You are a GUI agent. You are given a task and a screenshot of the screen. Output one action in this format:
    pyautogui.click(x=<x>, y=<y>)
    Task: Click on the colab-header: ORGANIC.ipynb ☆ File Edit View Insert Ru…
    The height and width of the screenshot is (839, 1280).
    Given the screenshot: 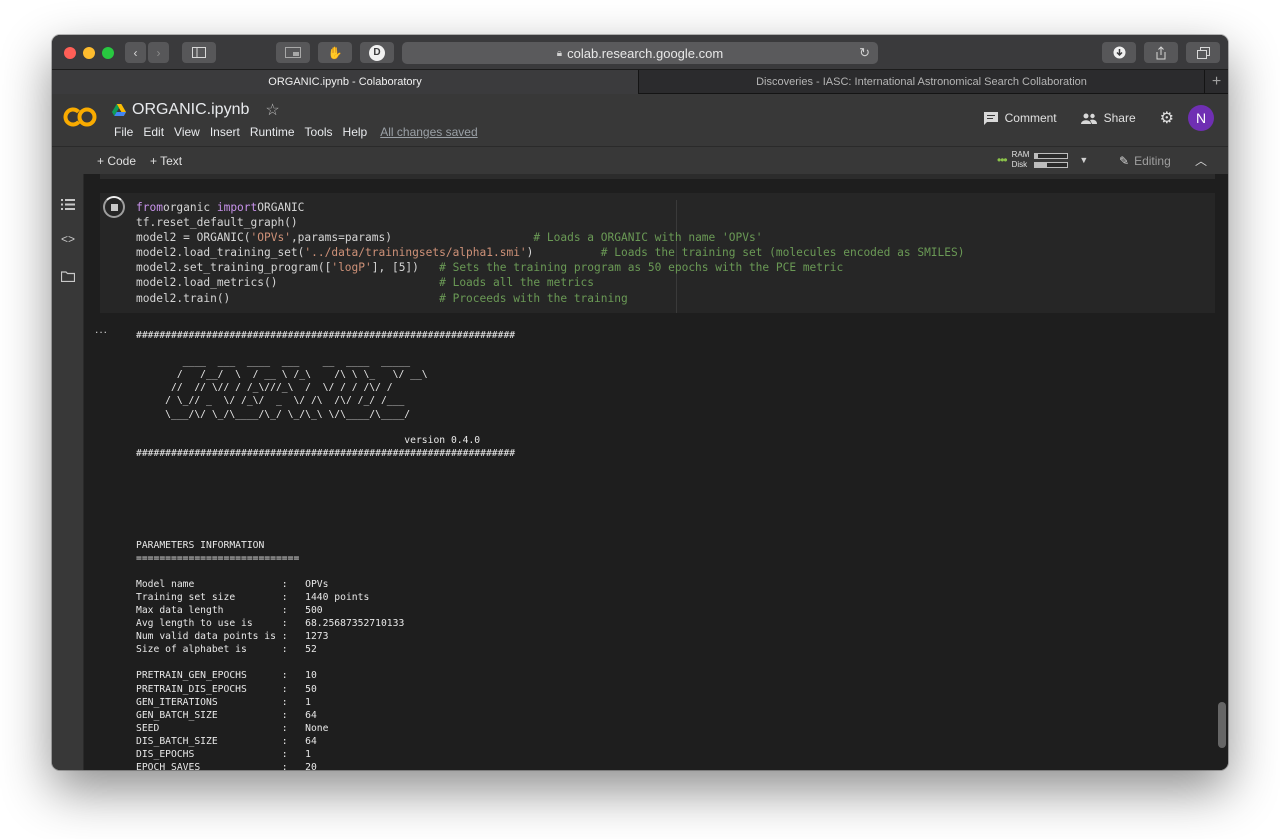 What is the action you would take?
    pyautogui.click(x=640, y=120)
    